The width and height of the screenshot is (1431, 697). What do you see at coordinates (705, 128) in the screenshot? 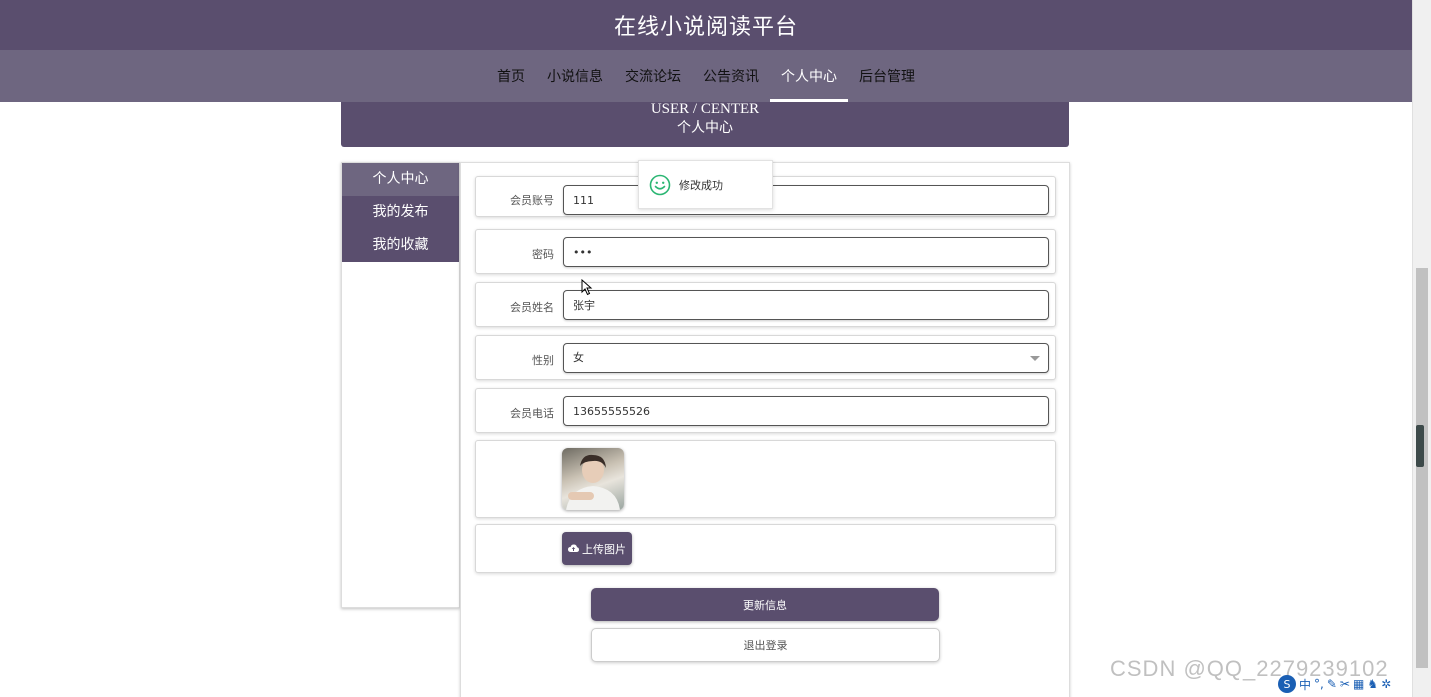
I see `banner-title-cn: 个人中心` at bounding box center [705, 128].